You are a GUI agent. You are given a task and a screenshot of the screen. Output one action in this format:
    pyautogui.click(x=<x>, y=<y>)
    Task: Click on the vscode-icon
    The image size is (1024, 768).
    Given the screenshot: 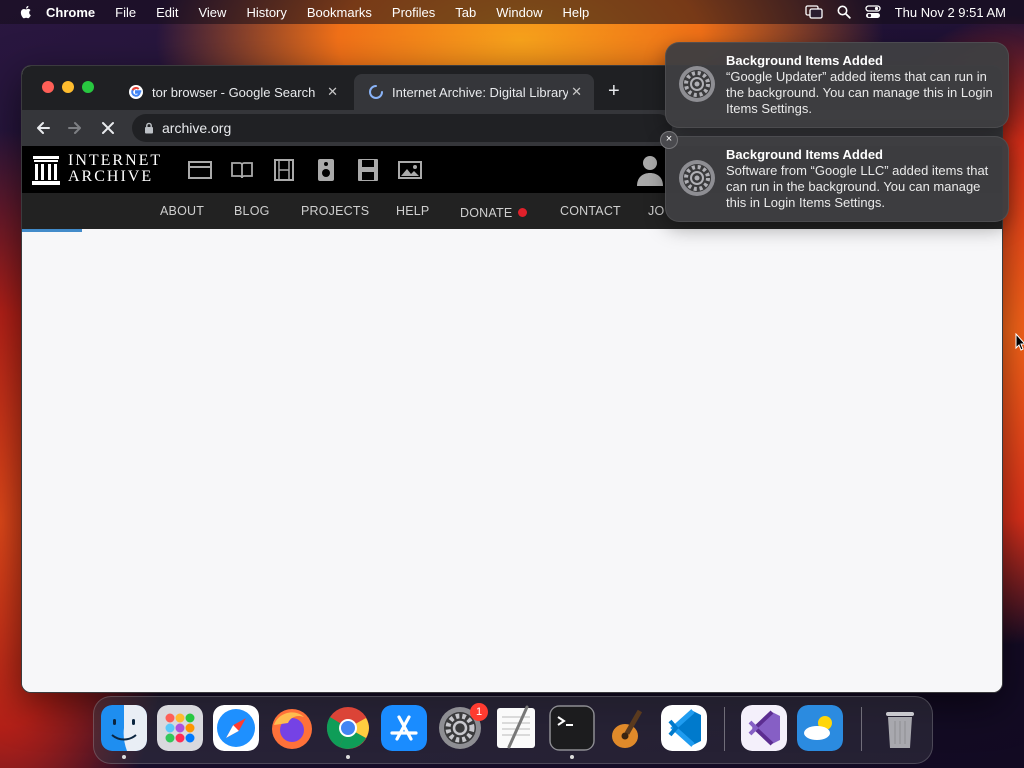 What is the action you would take?
    pyautogui.click(x=684, y=728)
    